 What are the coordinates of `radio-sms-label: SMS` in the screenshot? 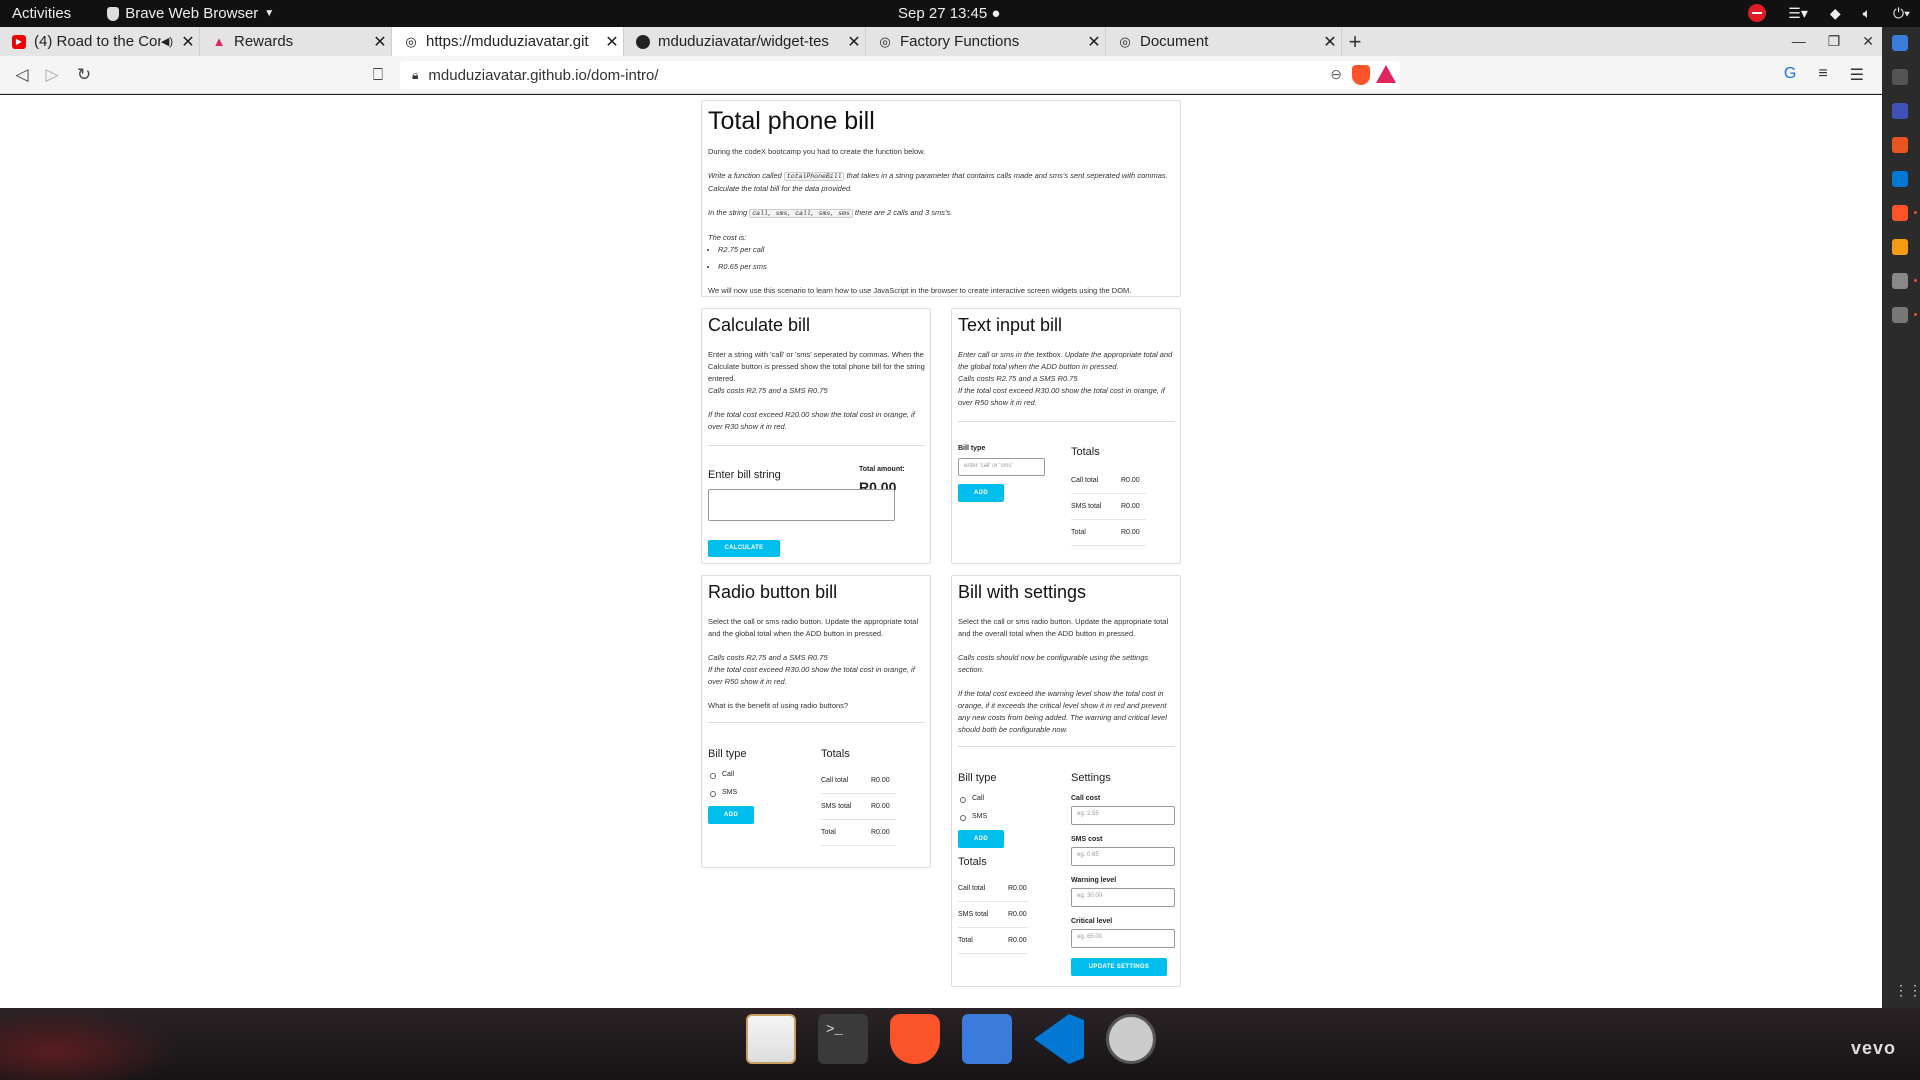 It's located at (730, 792).